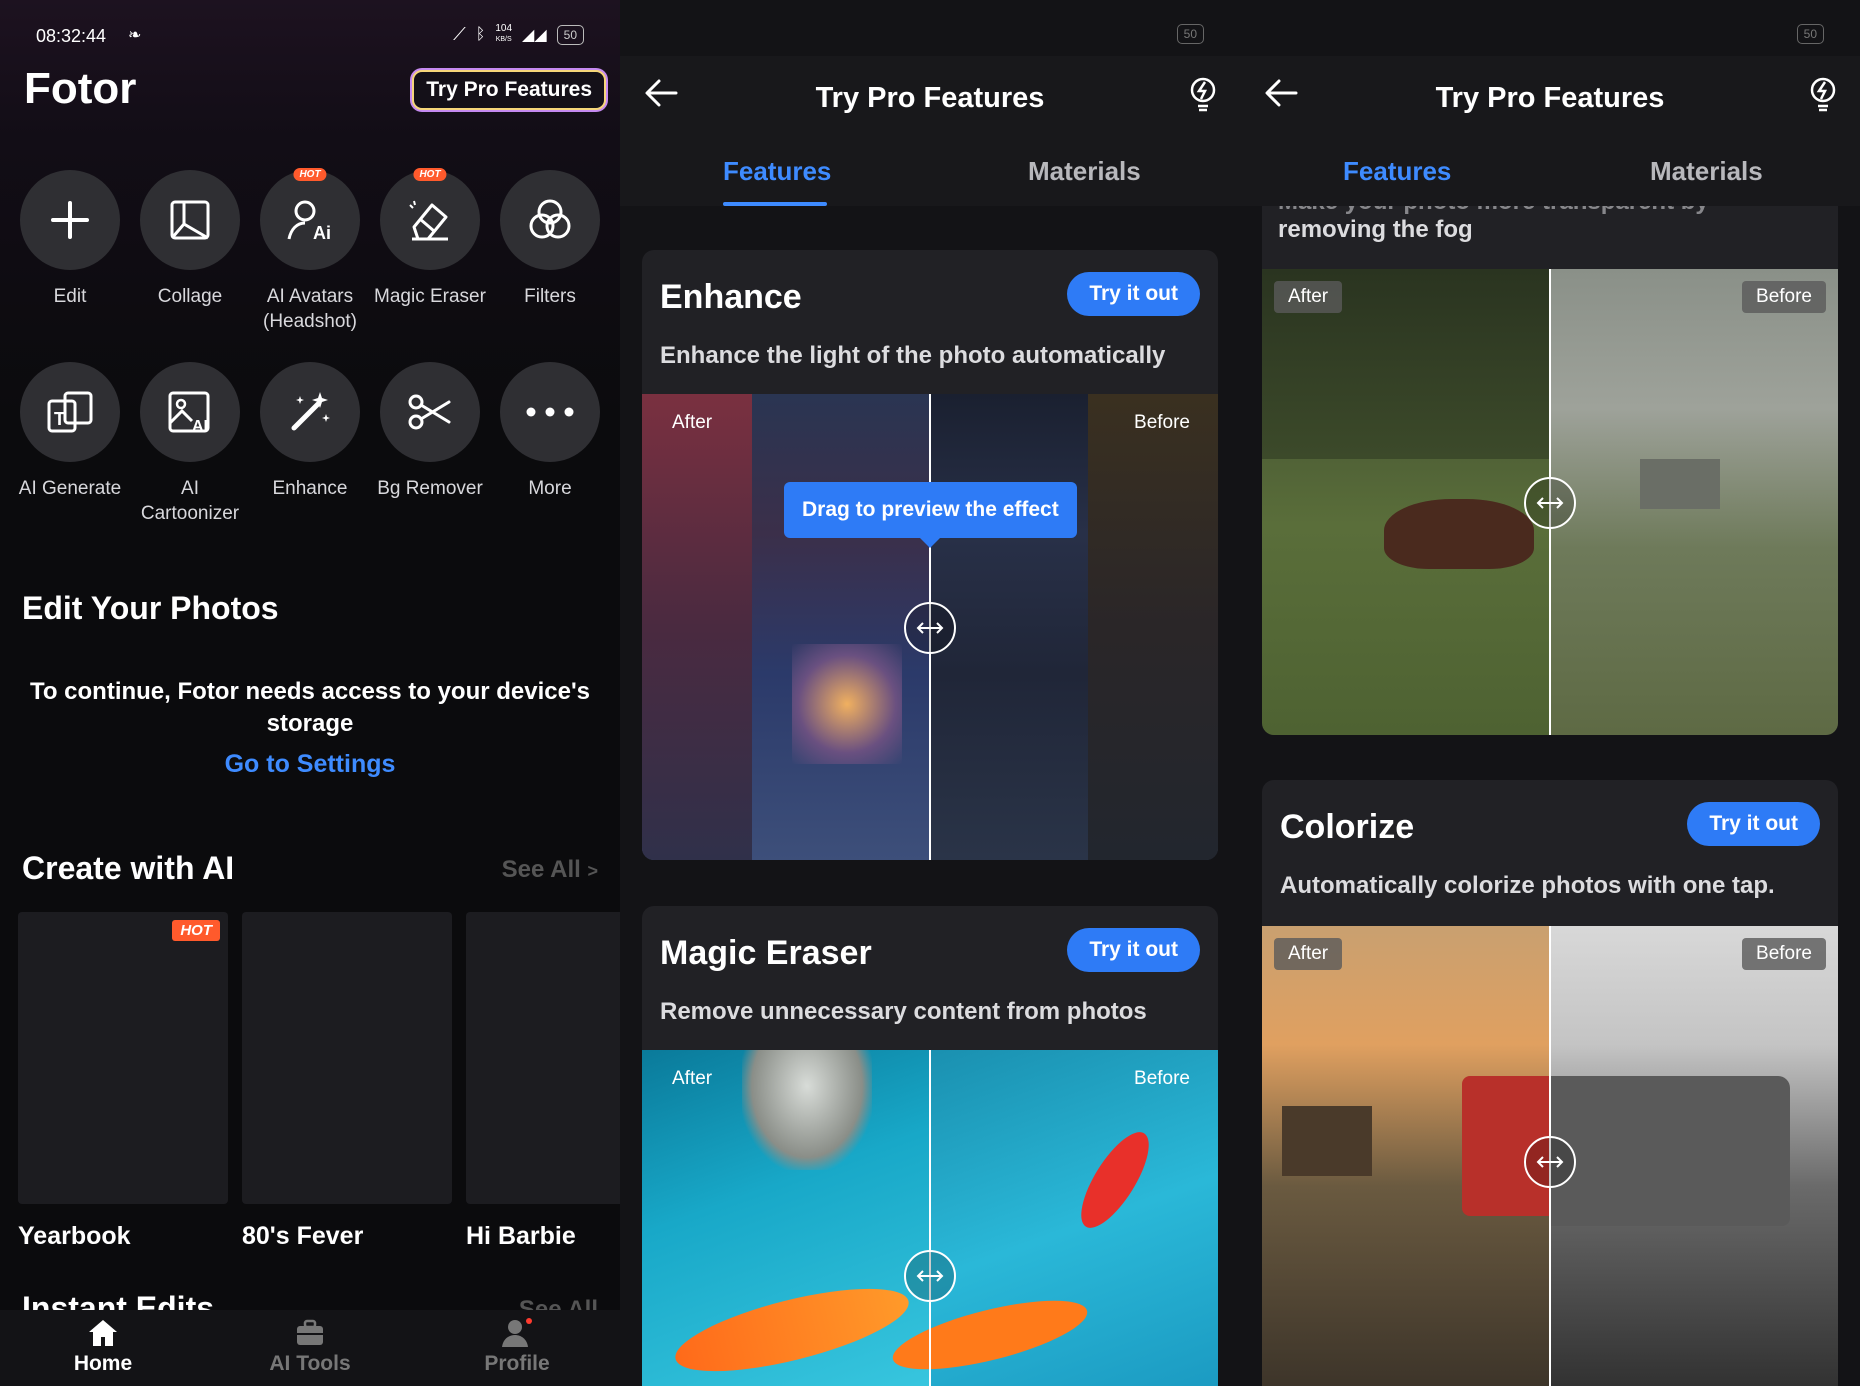 This screenshot has height=1386, width=1860. I want to click on chat-icon: ❧, so click(135, 35).